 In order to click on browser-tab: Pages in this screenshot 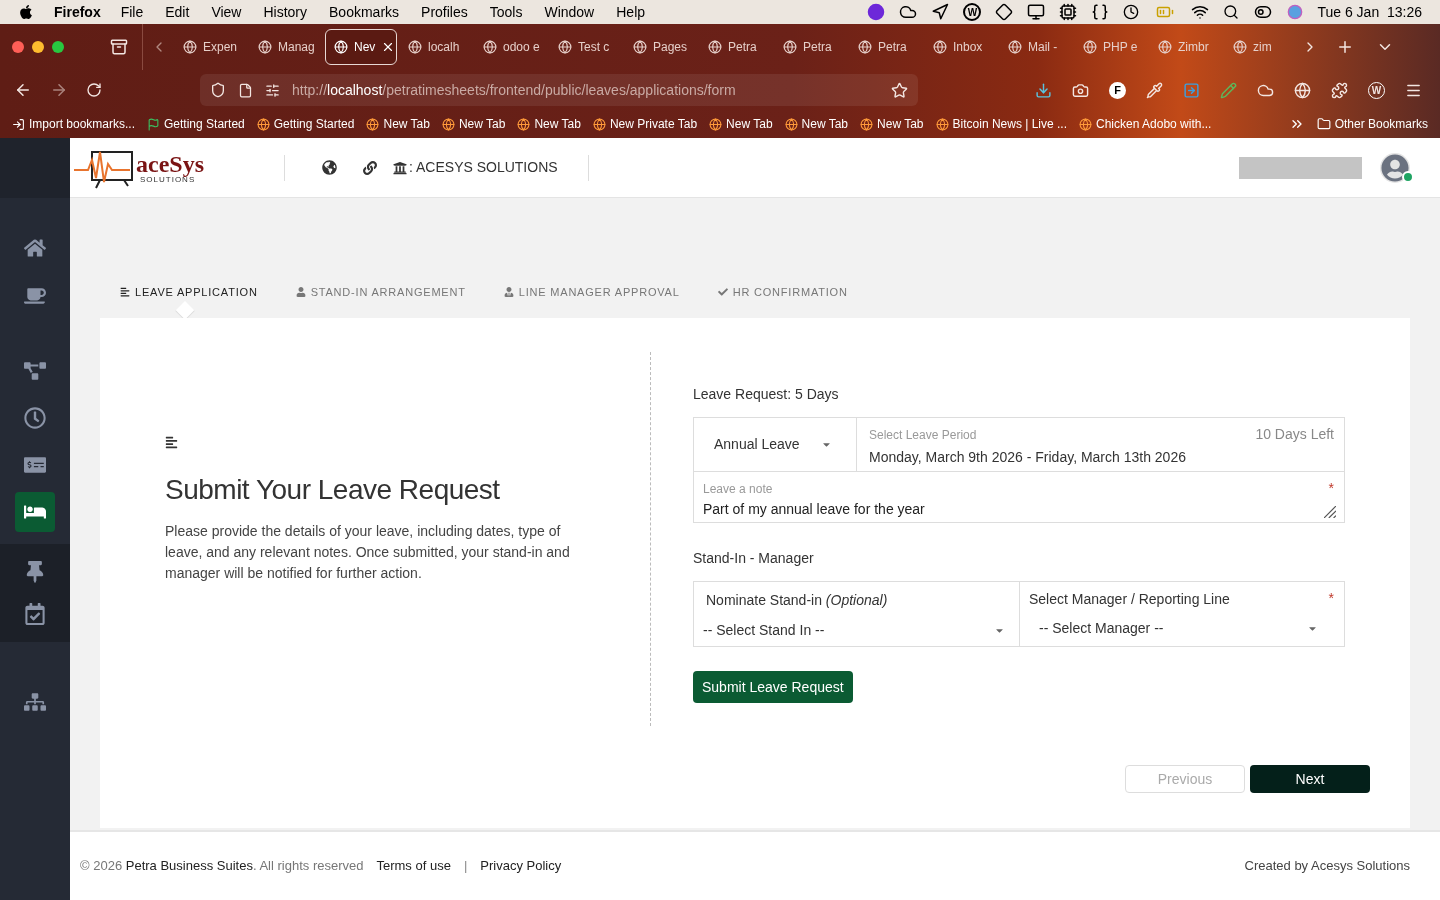, I will do `click(661, 47)`.